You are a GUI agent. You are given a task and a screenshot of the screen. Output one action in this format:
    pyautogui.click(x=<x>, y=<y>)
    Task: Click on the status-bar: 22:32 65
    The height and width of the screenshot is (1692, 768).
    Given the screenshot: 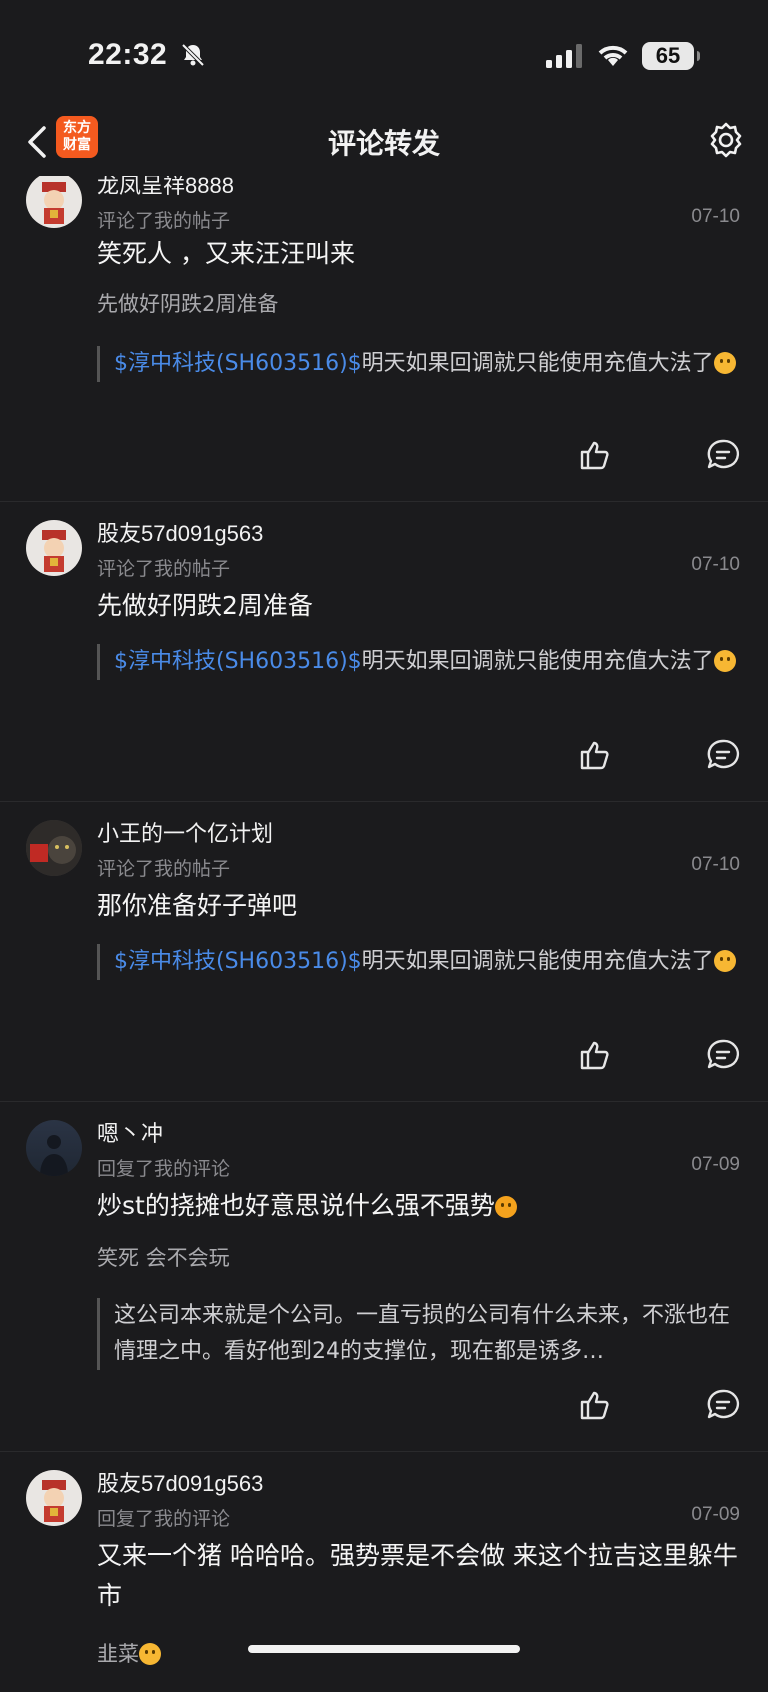 What is the action you would take?
    pyautogui.click(x=384, y=55)
    